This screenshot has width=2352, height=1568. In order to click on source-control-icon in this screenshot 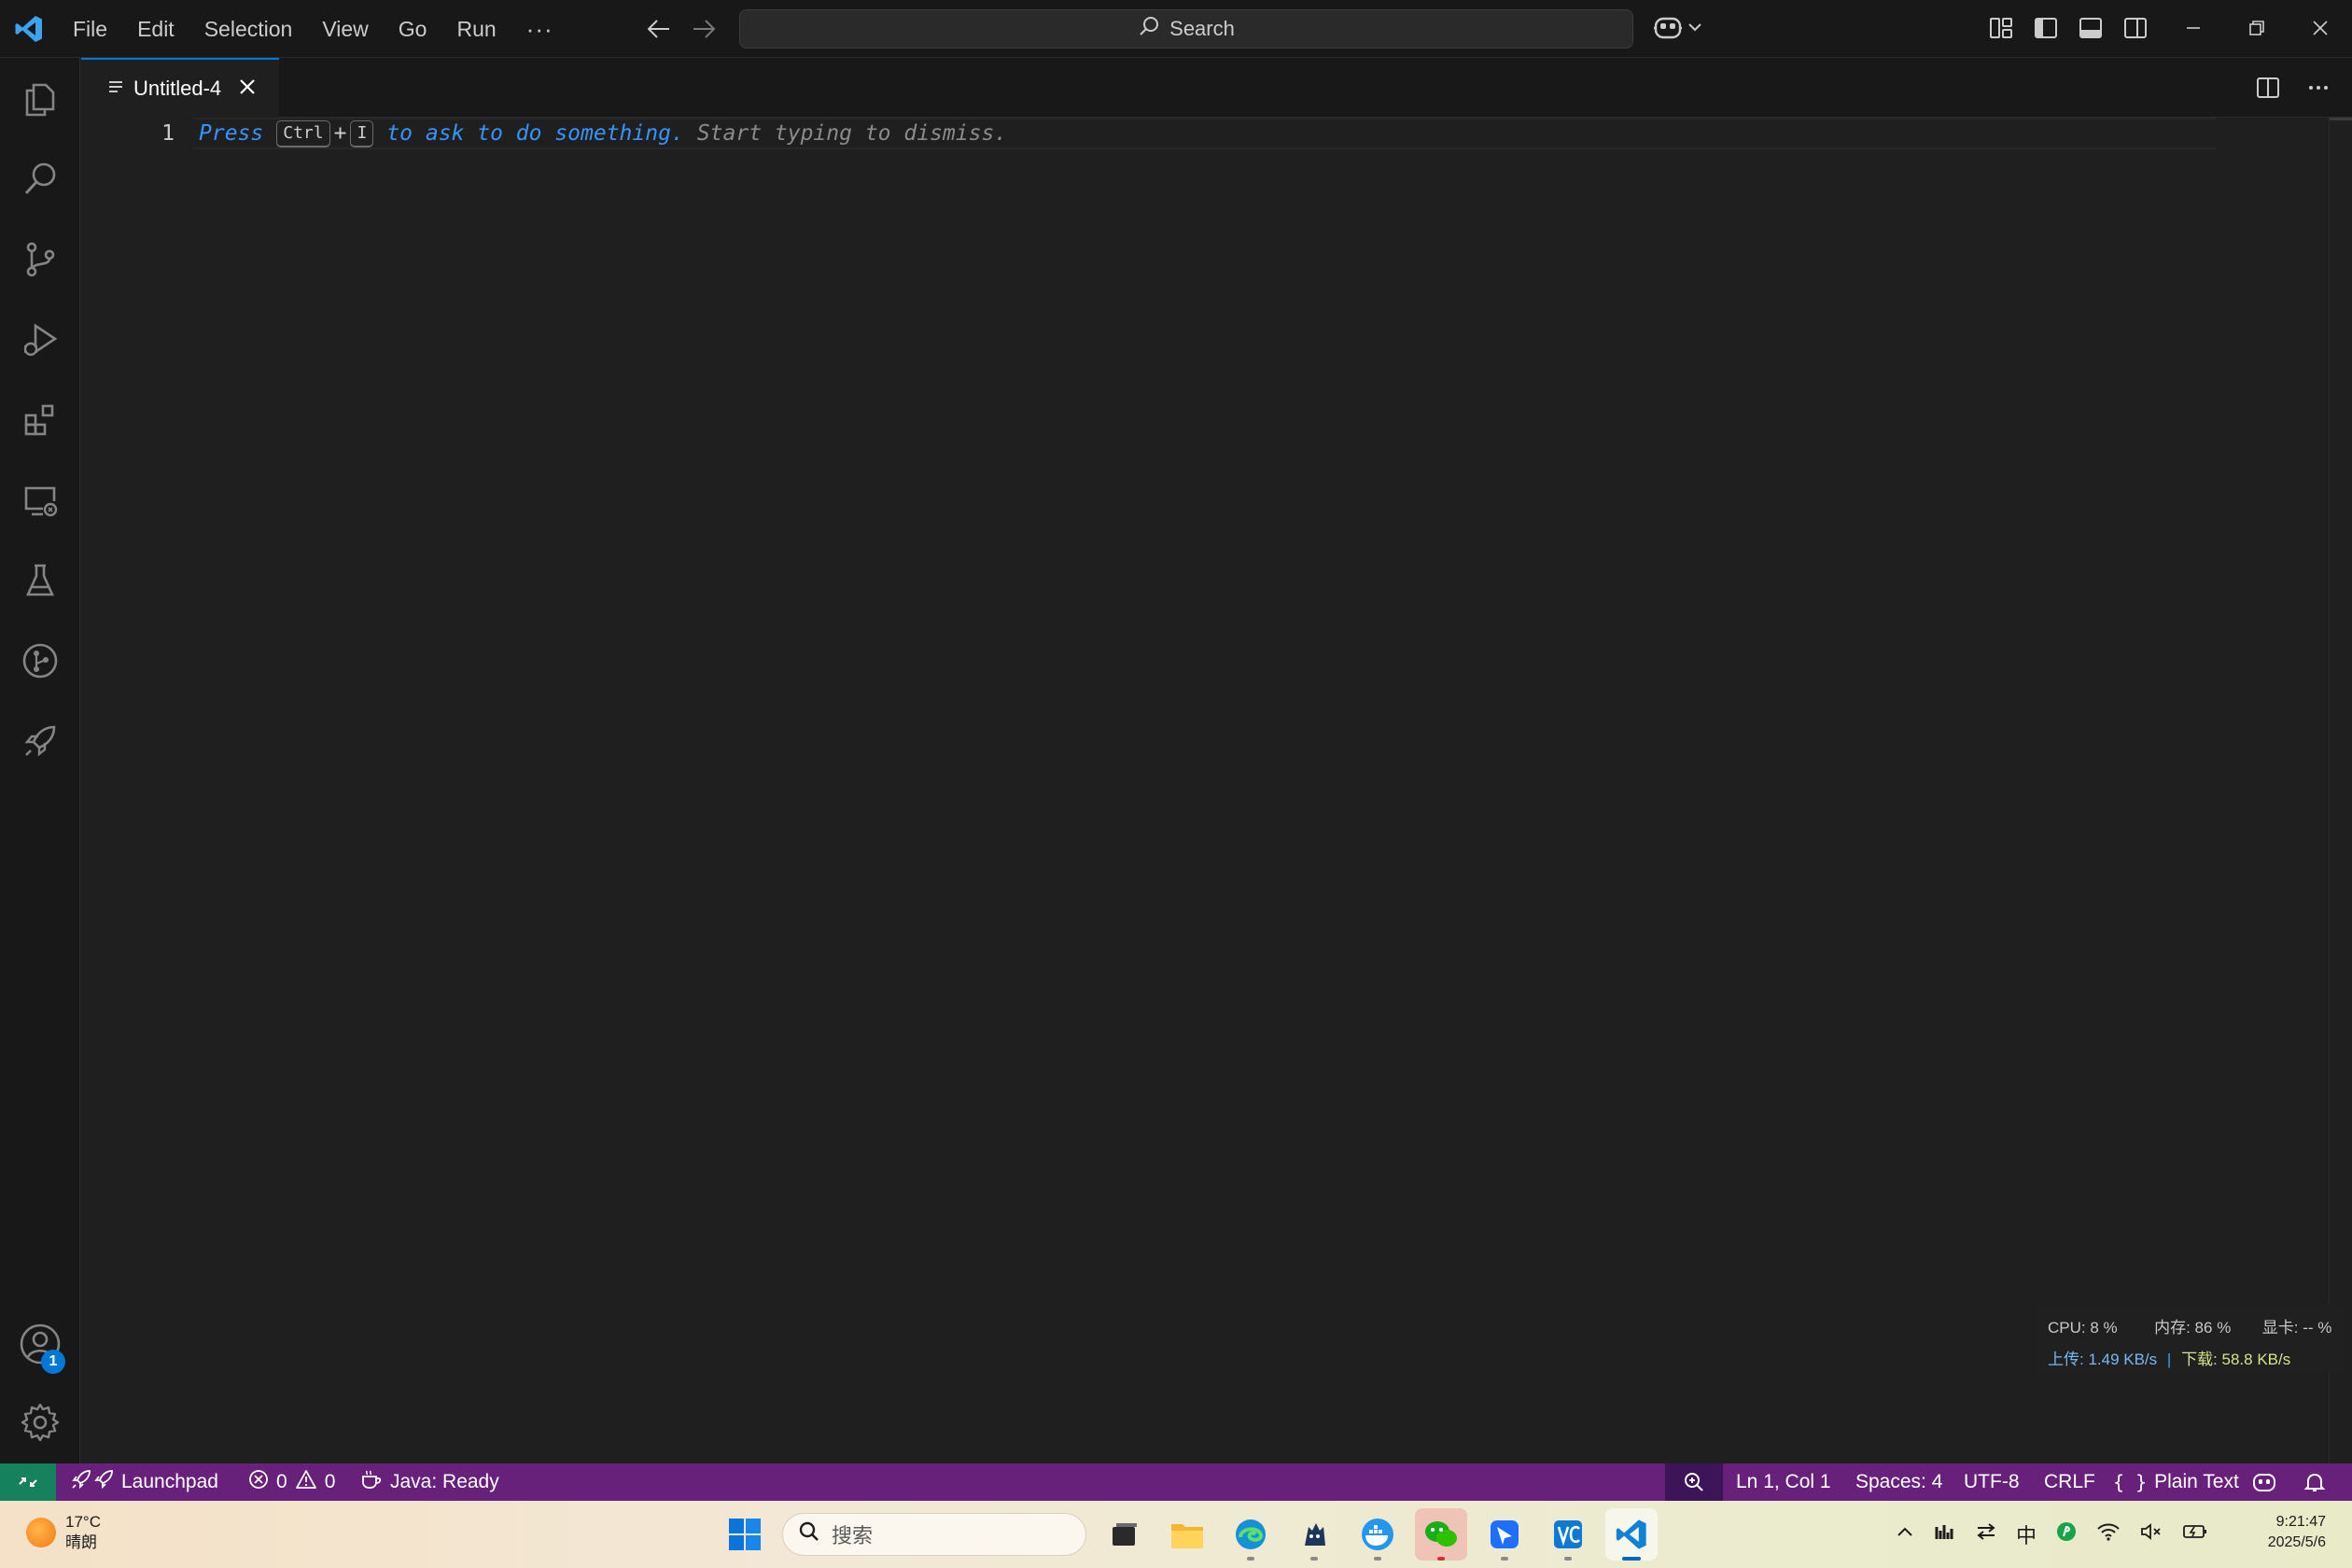, I will do `click(40, 259)`.